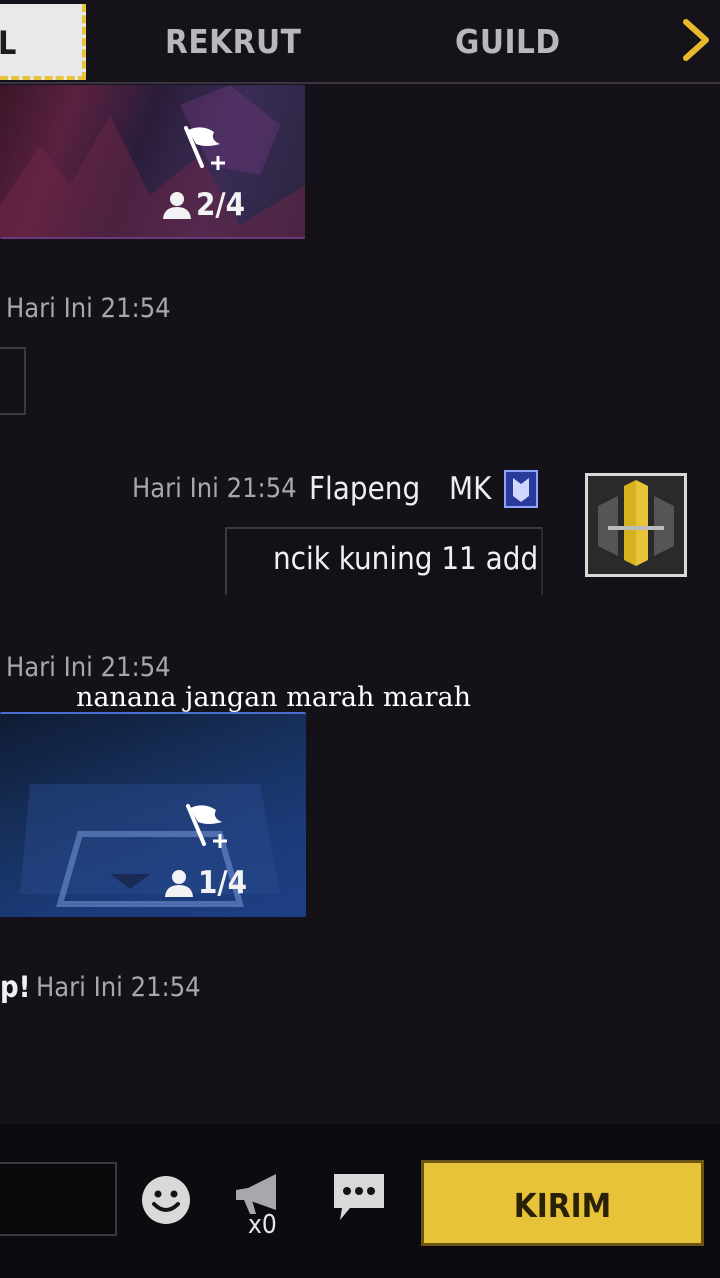 The height and width of the screenshot is (1278, 720). What do you see at coordinates (13, 381) in the screenshot?
I see `message-bubble` at bounding box center [13, 381].